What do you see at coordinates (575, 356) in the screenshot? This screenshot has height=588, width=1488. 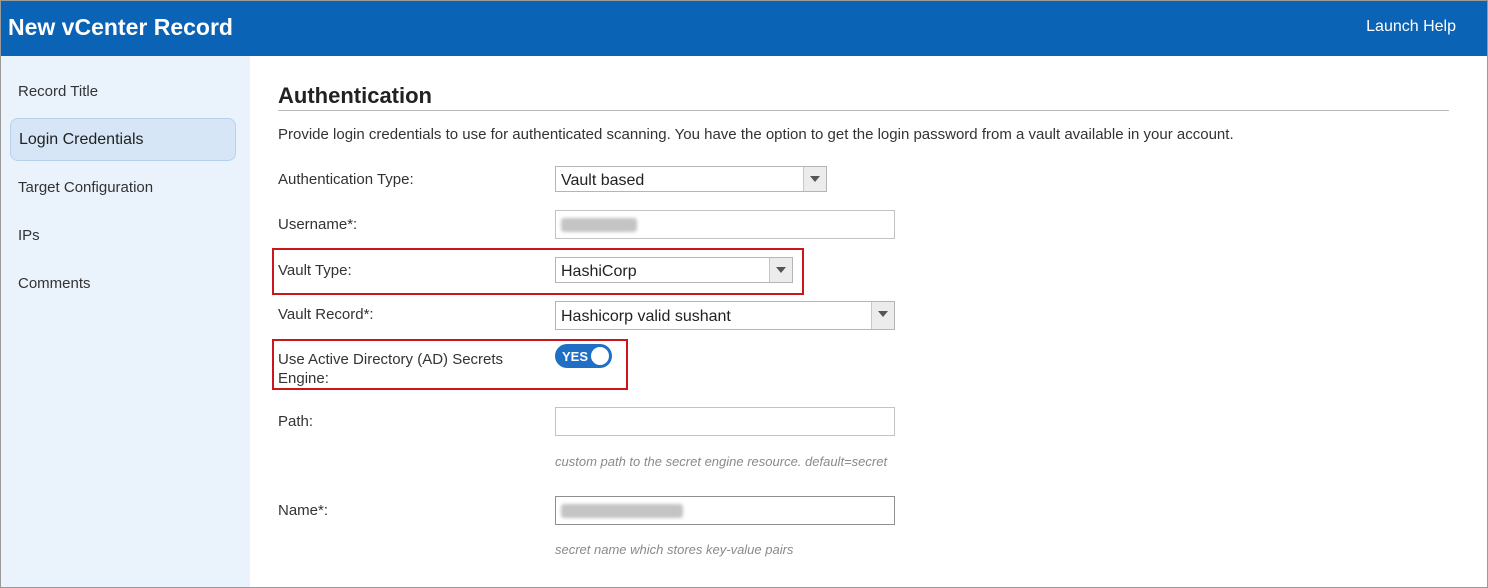 I see `toggle-text: YES` at bounding box center [575, 356].